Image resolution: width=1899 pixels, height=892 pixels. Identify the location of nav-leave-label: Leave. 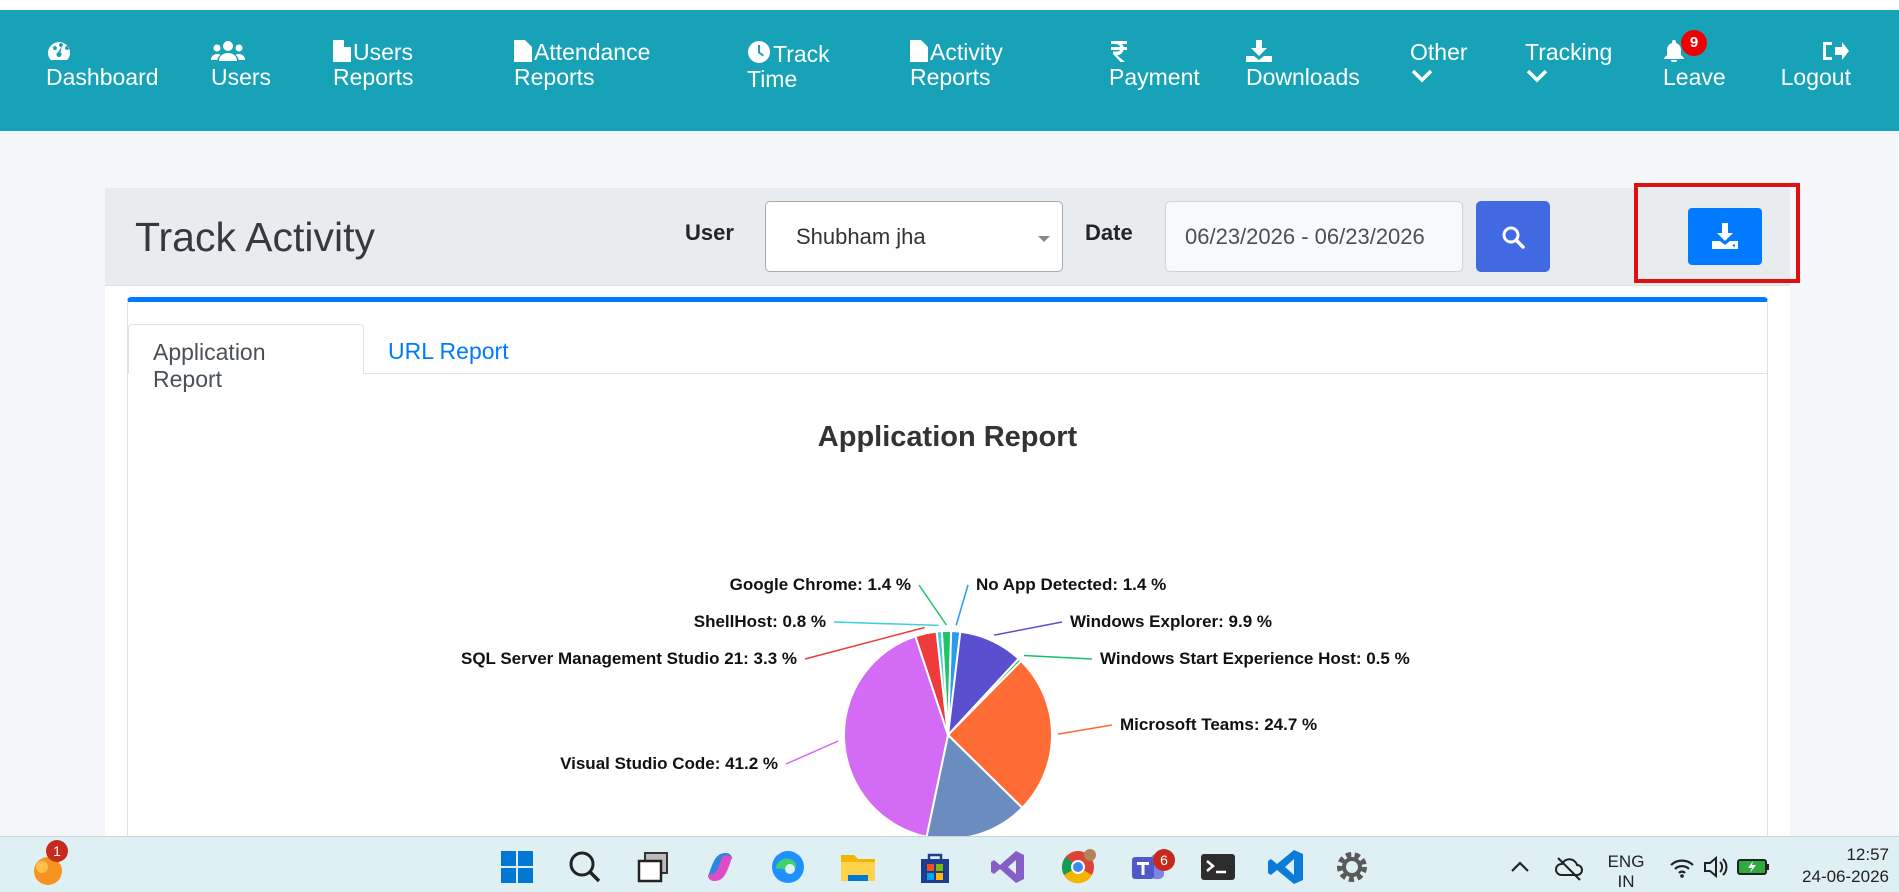
(1694, 77).